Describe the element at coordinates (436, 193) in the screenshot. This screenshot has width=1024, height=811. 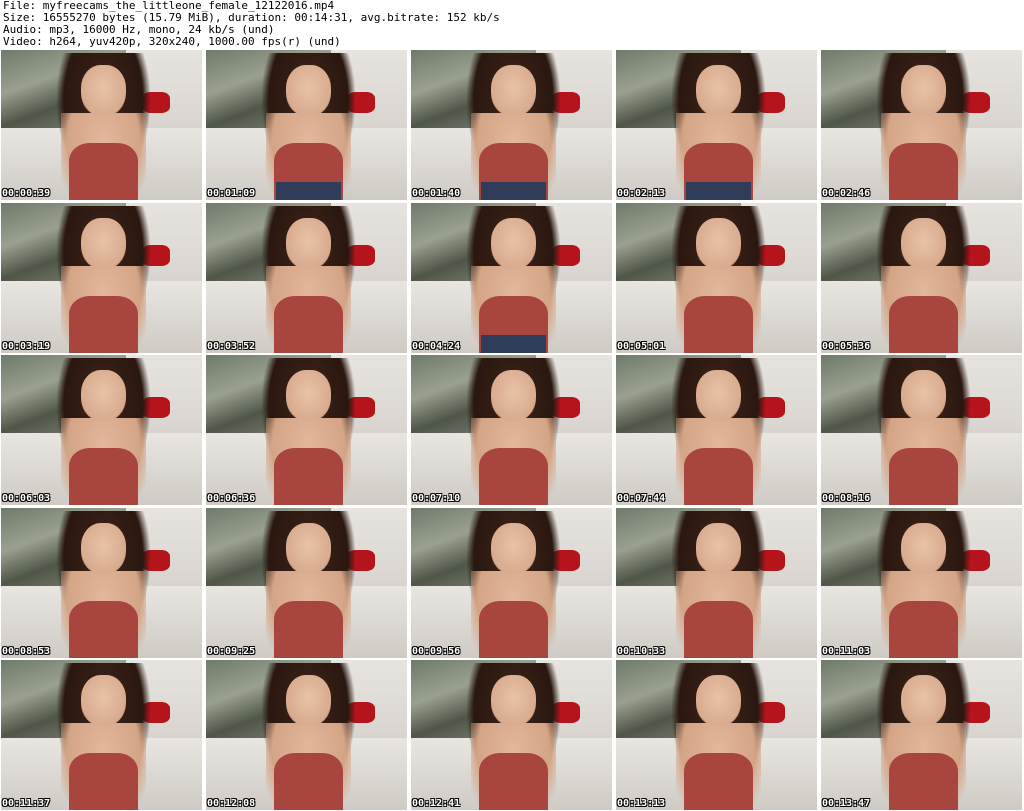
I see `thumbnail-timestamp: 00:01:40` at that location.